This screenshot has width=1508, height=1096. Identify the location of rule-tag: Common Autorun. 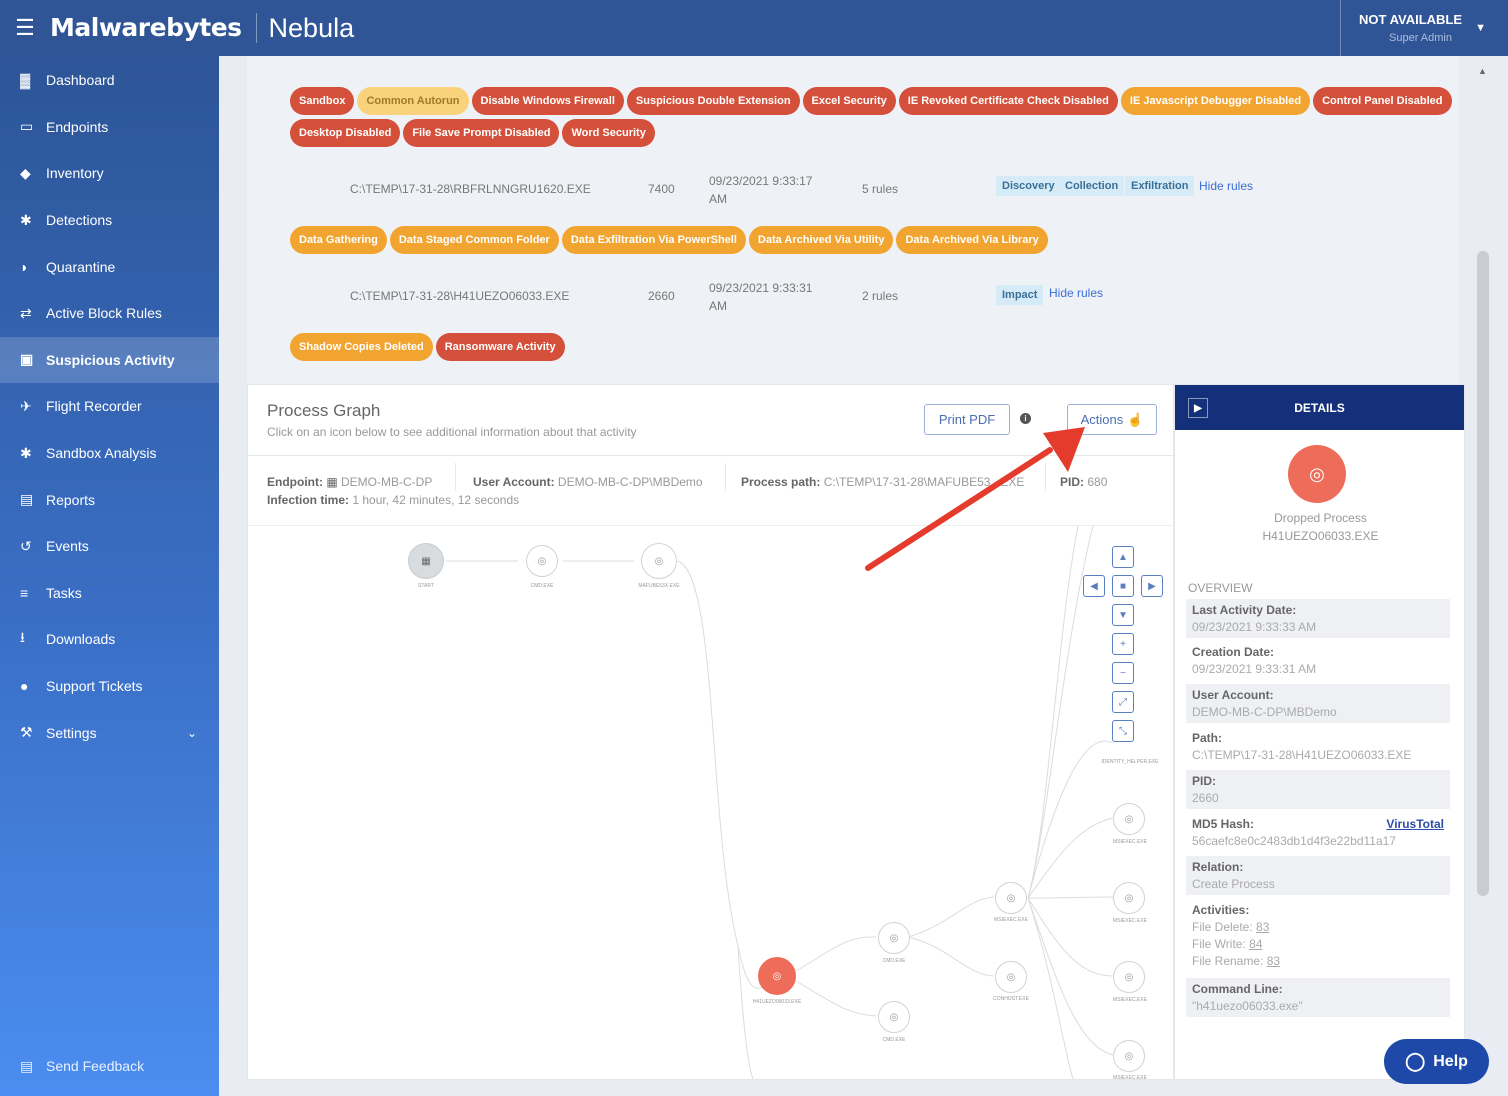
(413, 101).